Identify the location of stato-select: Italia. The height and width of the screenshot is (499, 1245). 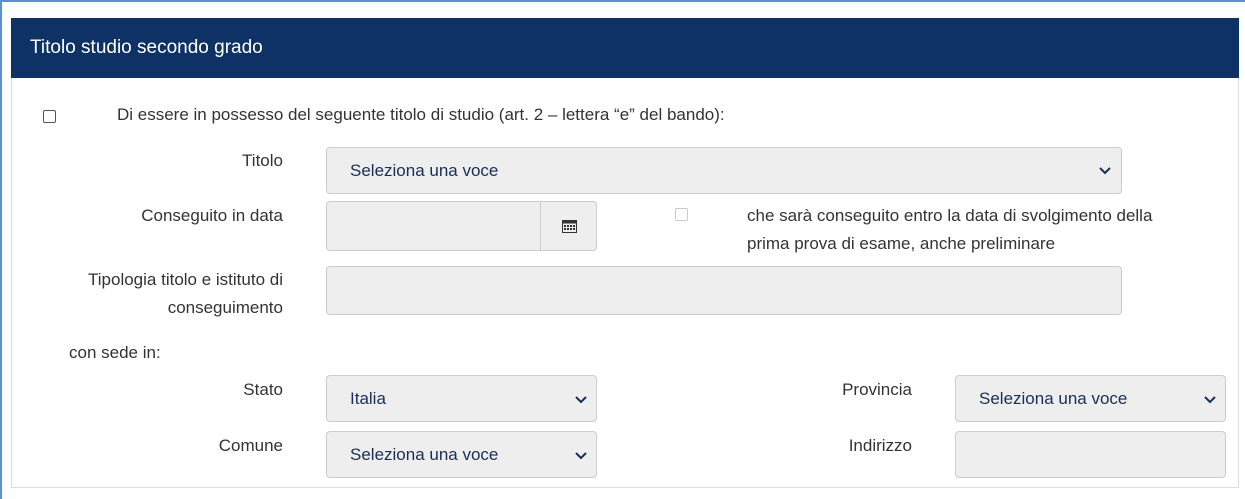
(461, 398).